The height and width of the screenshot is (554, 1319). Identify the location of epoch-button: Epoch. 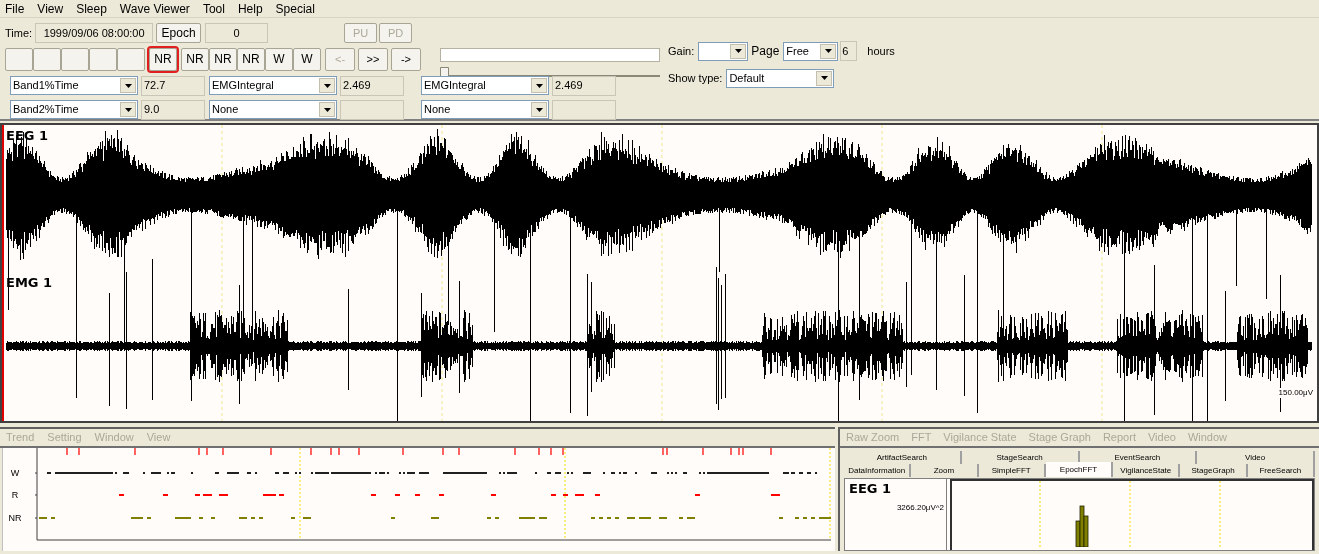
(179, 33).